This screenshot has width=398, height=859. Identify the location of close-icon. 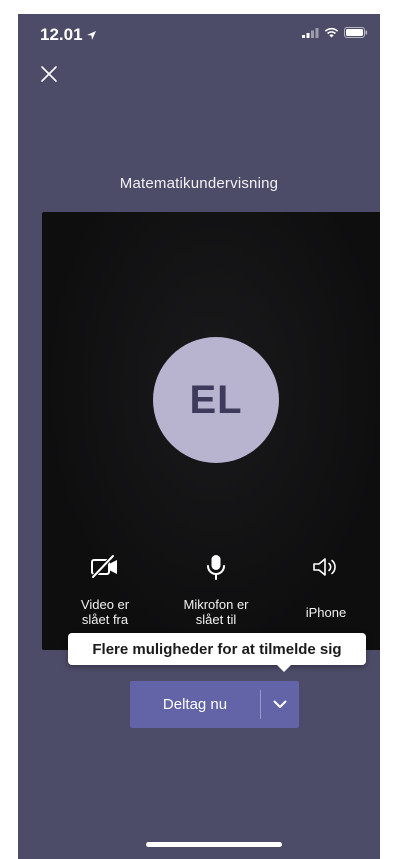
(49, 74).